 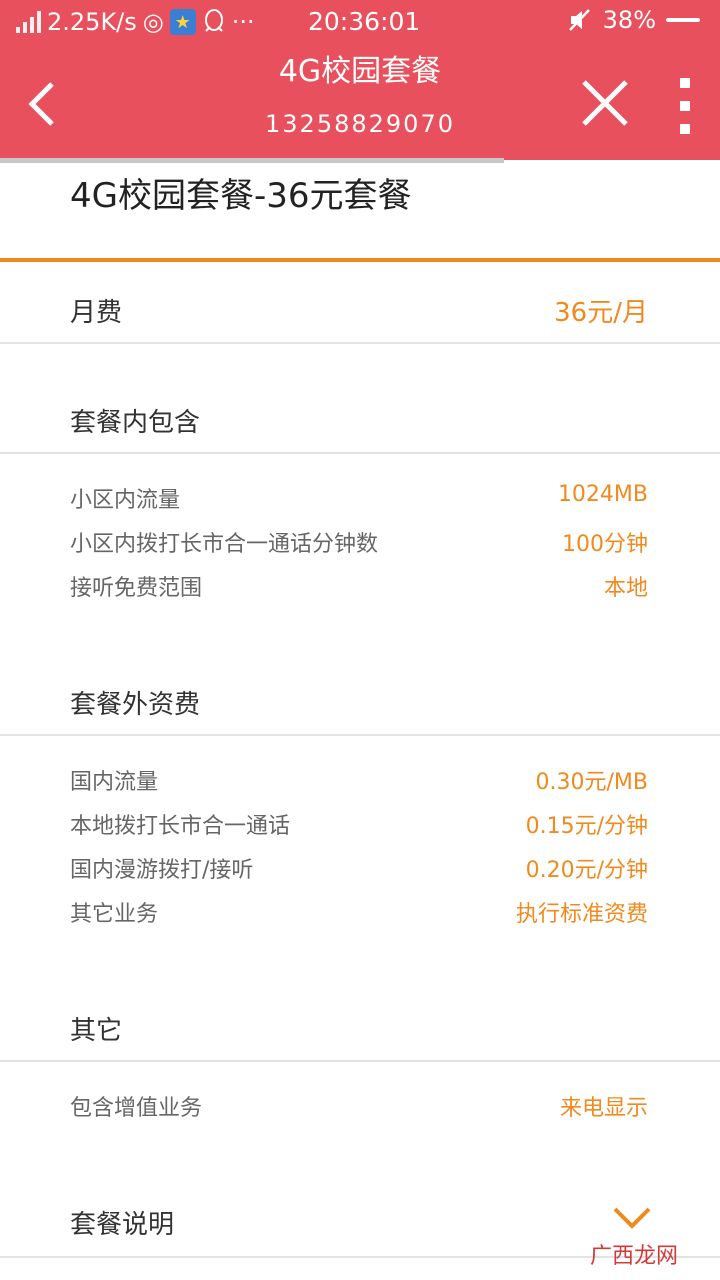 What do you see at coordinates (135, 705) in the screenshot?
I see `section-title: 套餐外资费` at bounding box center [135, 705].